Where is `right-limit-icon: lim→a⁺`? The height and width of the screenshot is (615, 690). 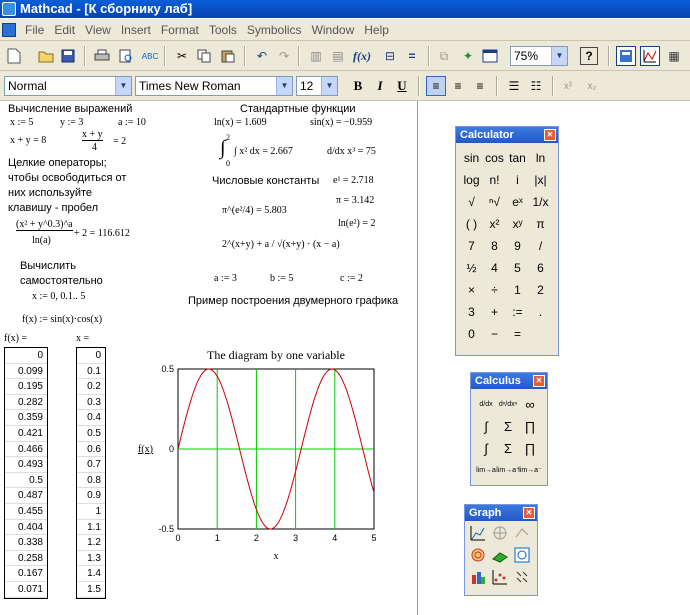 right-limit-icon: lim→a⁺ is located at coordinates (508, 470).